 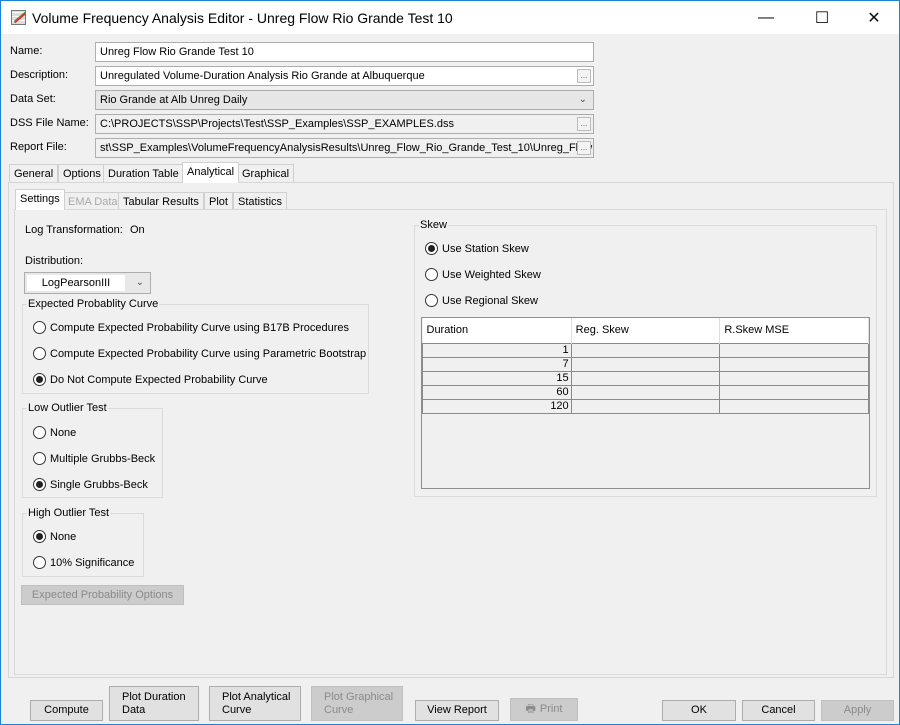 I want to click on radio-10pct-indicator, so click(x=39, y=562).